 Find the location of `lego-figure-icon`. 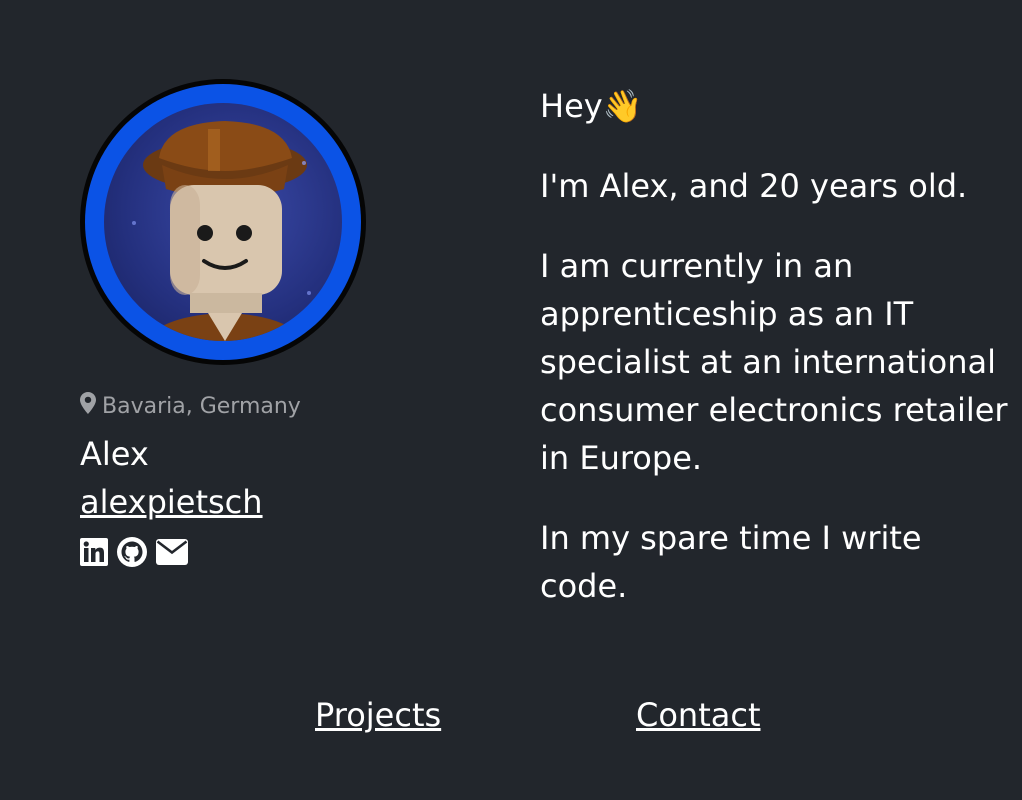

lego-figure-icon is located at coordinates (221, 231).